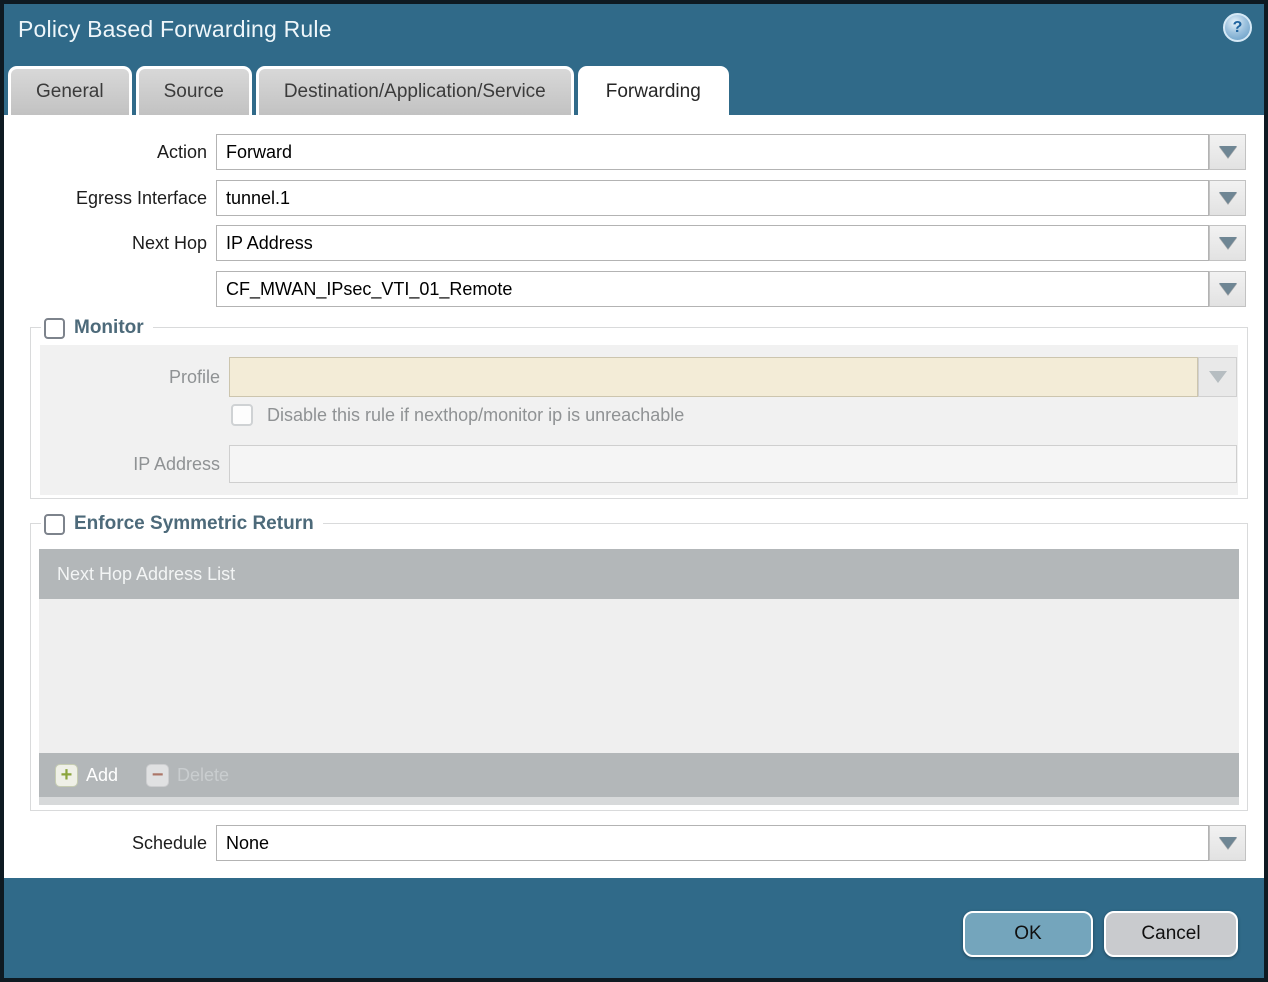 Image resolution: width=1268 pixels, height=982 pixels. What do you see at coordinates (712, 289) in the screenshot?
I see `next-hop-address-select` at bounding box center [712, 289].